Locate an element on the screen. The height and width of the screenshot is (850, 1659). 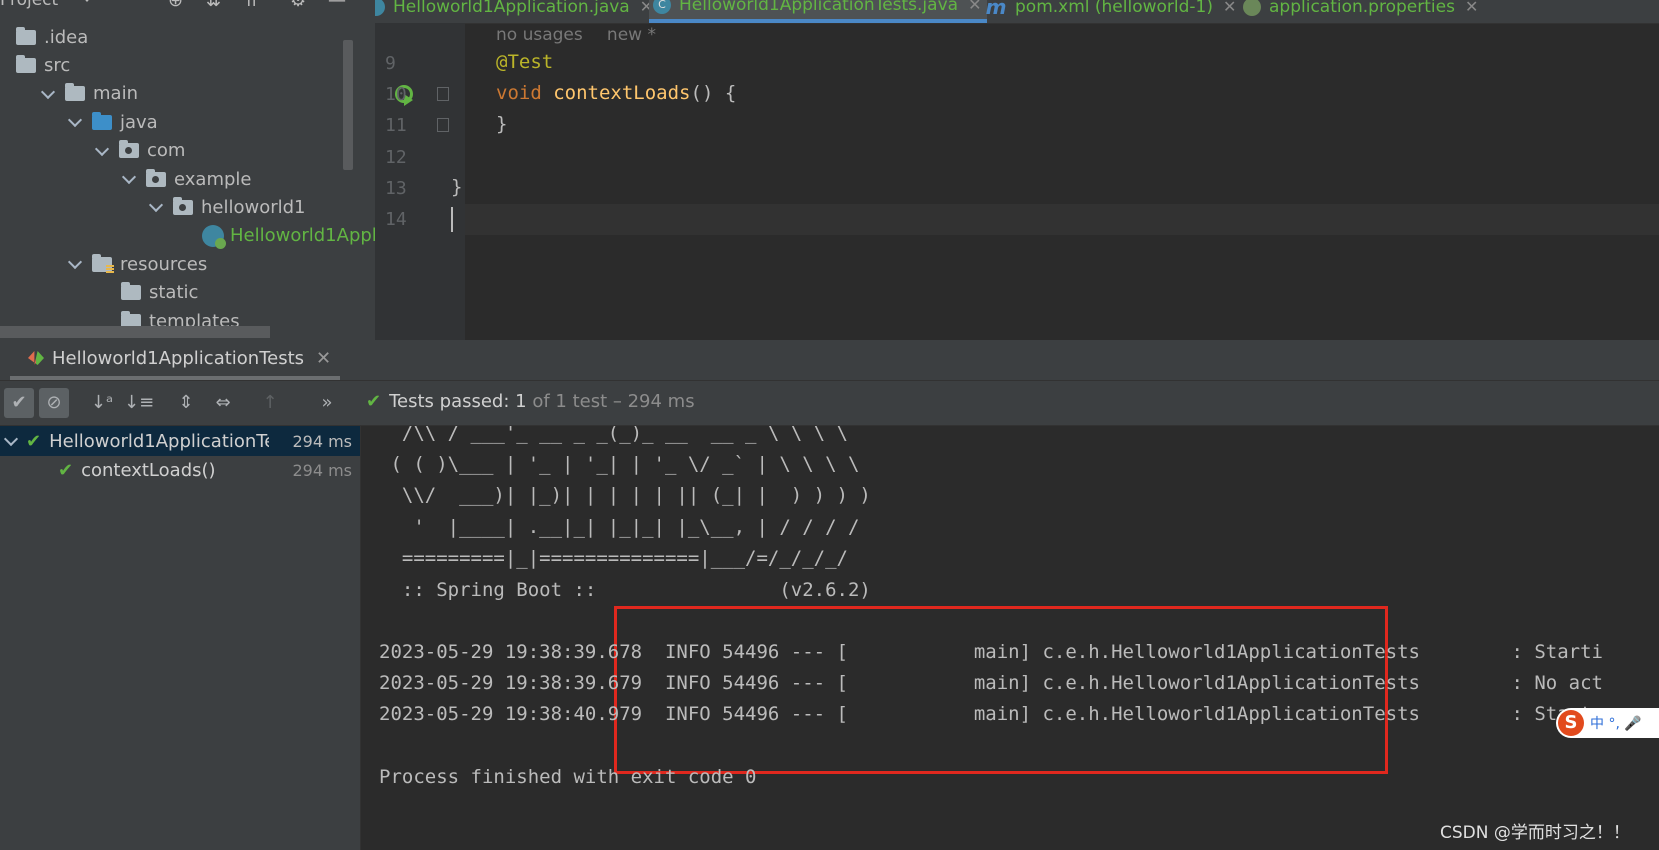
tree-item: Helloworld1Applica is located at coordinates (288, 236).